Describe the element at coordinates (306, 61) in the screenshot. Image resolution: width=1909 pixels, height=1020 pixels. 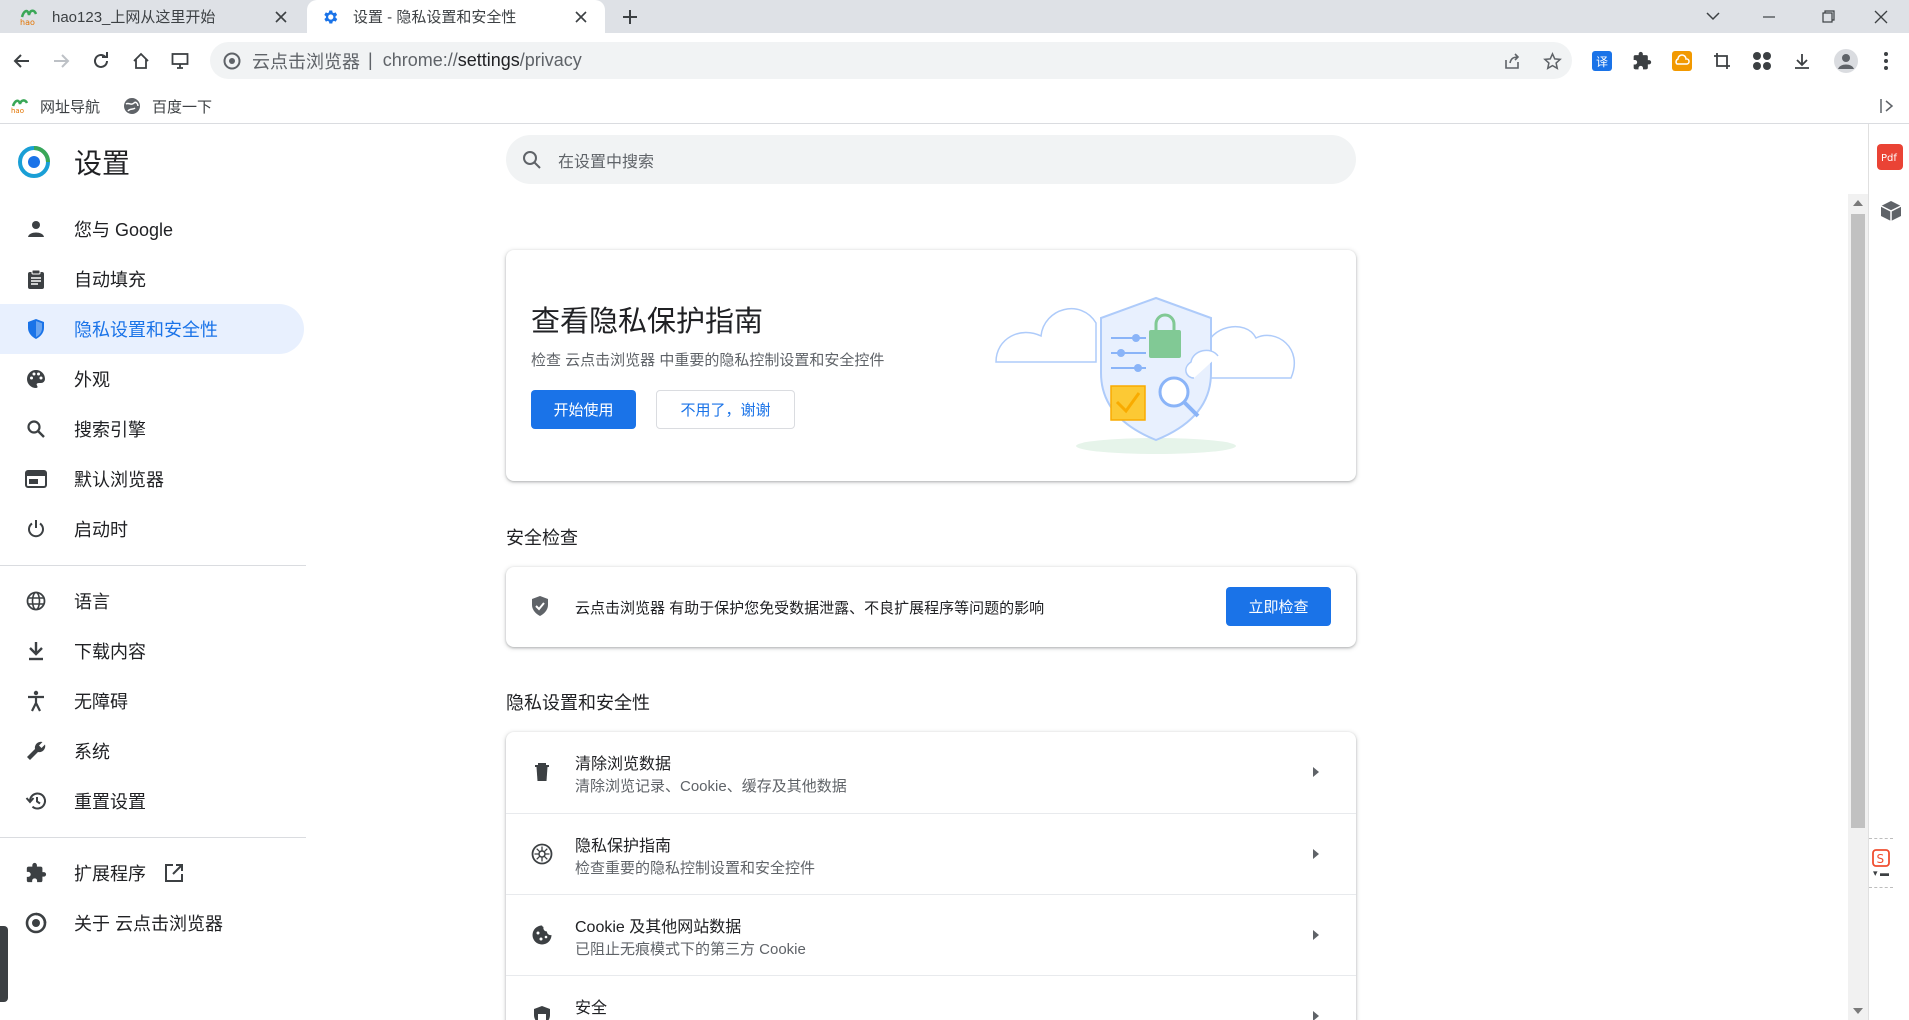
I see `site-name: 云点击浏览器` at that location.